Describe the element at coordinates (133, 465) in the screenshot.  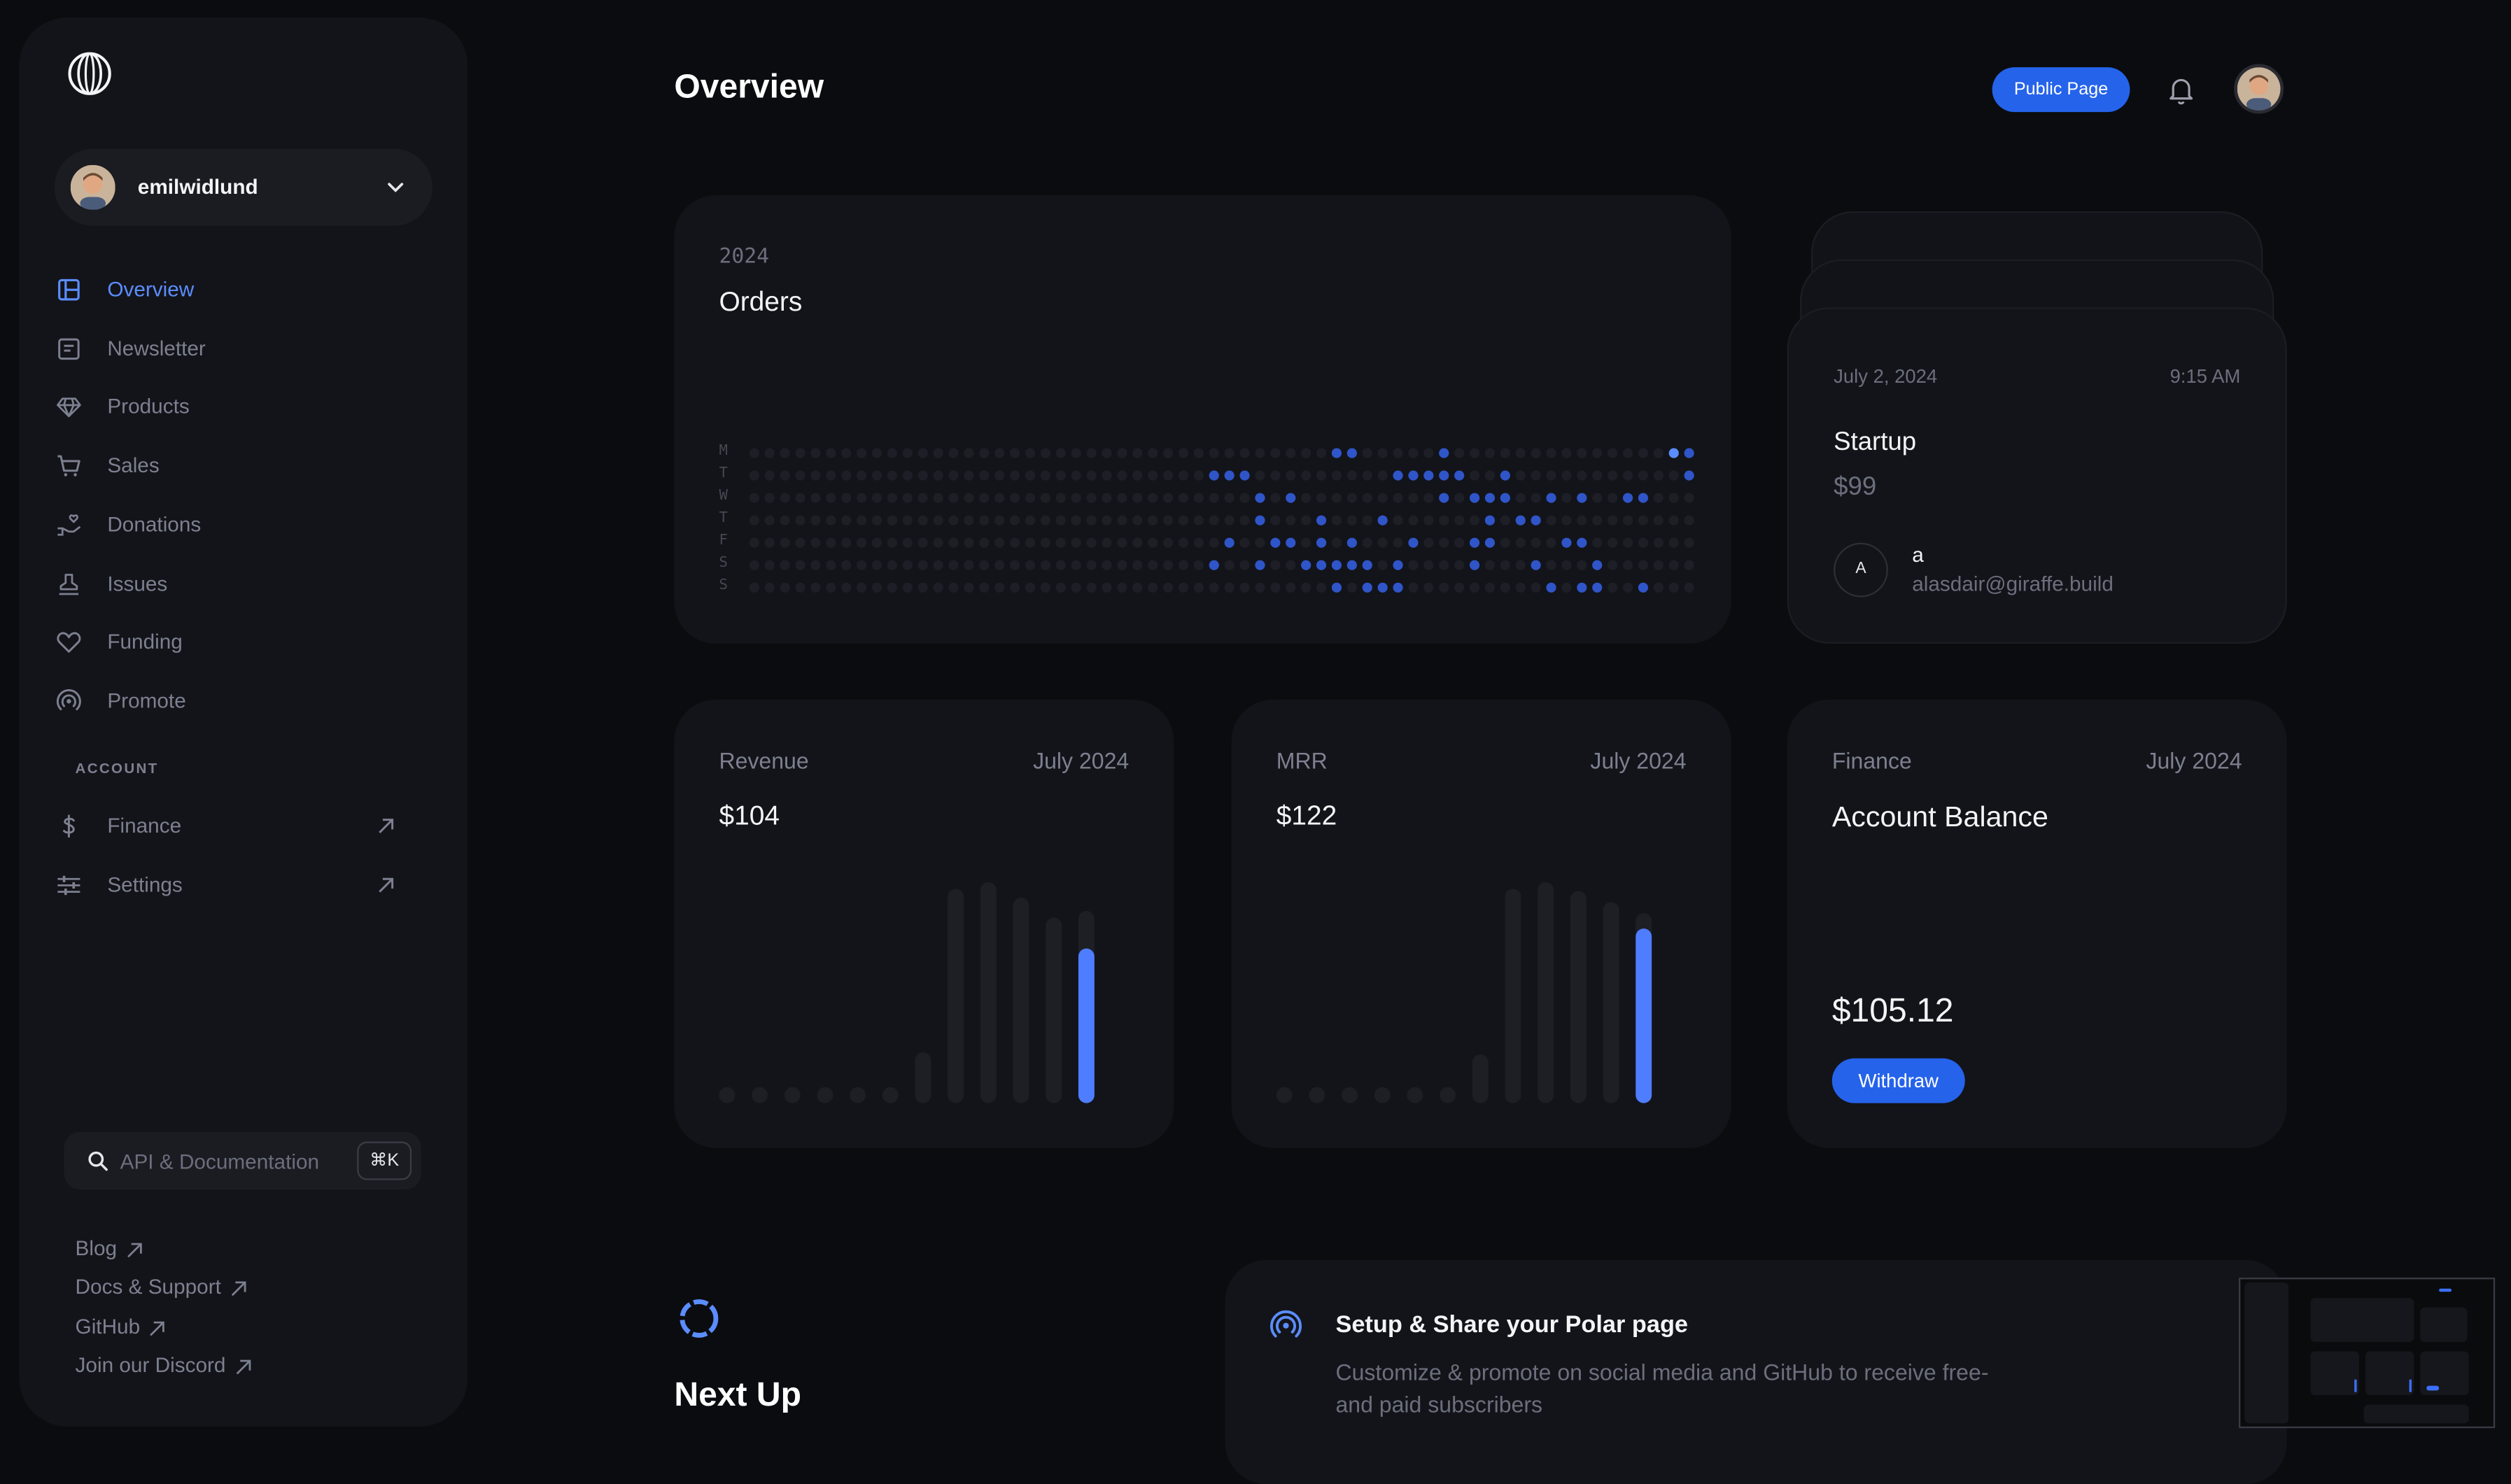
I see `sidebar-item-label: Sales` at that location.